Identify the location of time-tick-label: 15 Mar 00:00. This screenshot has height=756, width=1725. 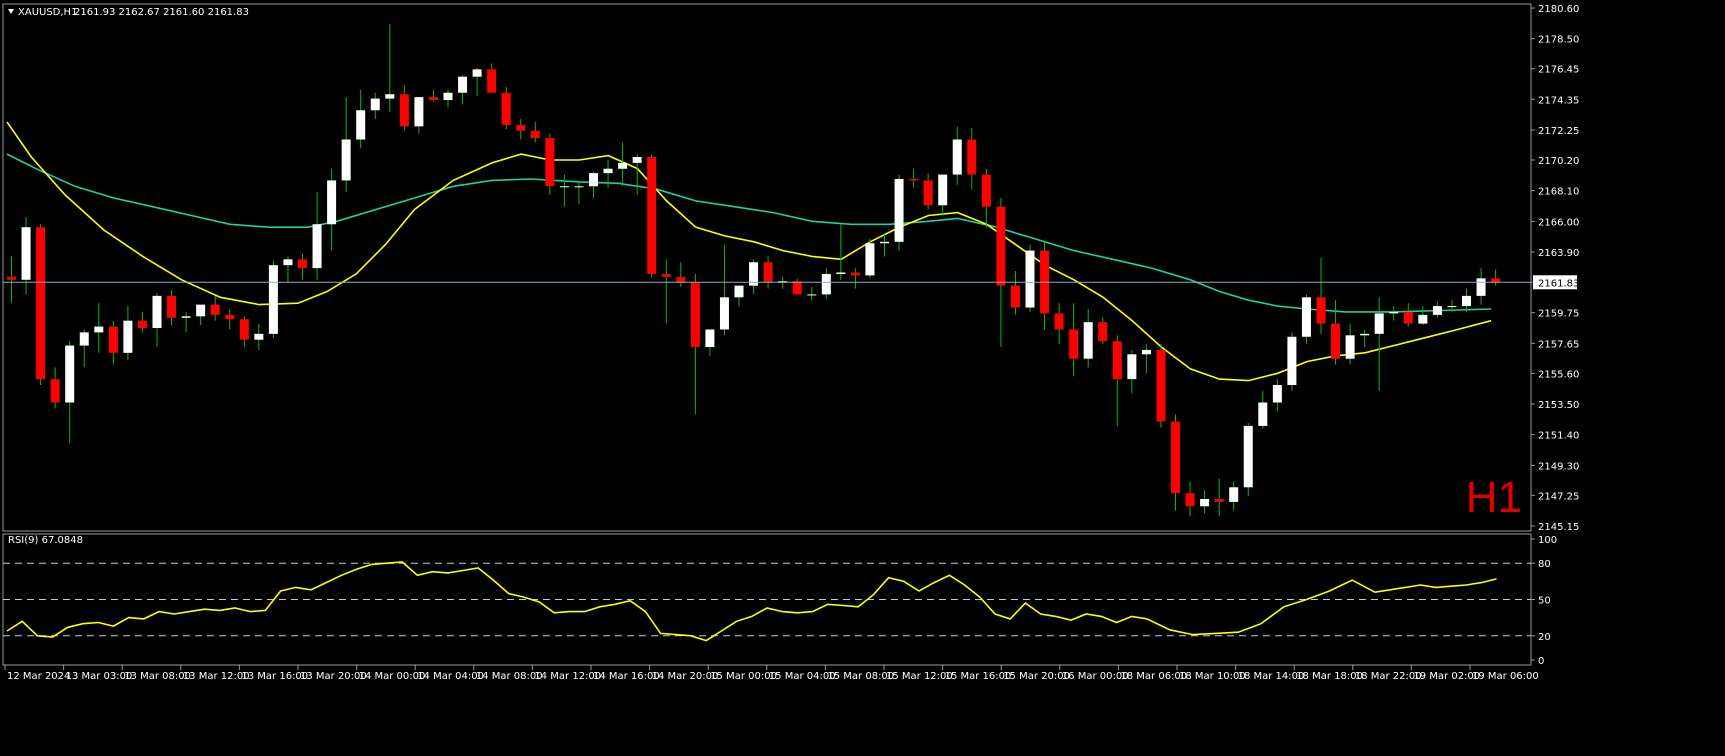
(743, 676).